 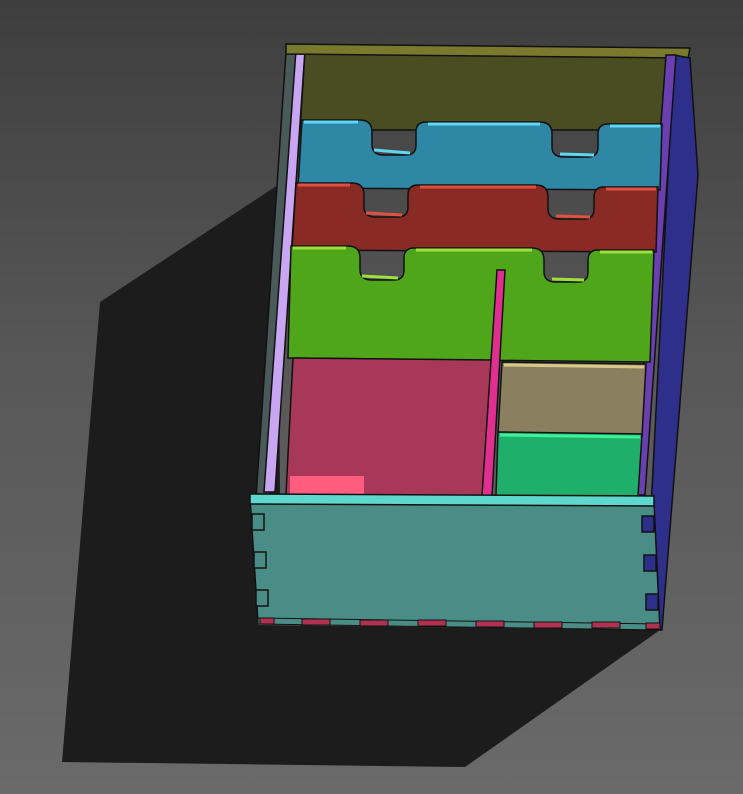 What do you see at coordinates (475, 217) in the screenshot?
I see `divider-red` at bounding box center [475, 217].